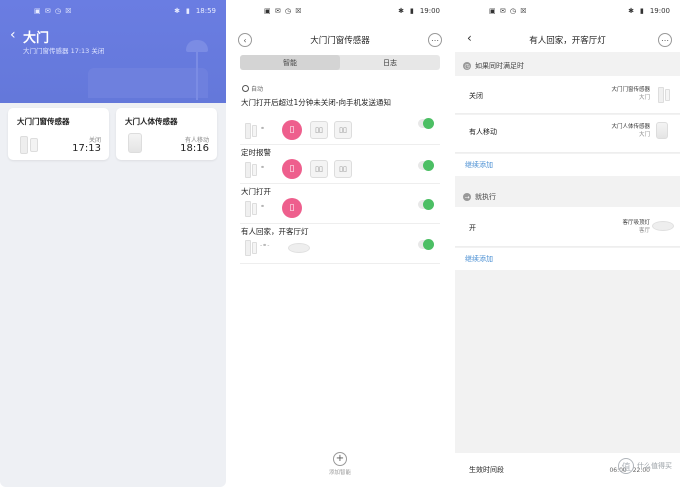 The image size is (680, 487). What do you see at coordinates (567, 227) in the screenshot?
I see `action-row: 开 客厅吸顶灯 客厅` at bounding box center [567, 227].